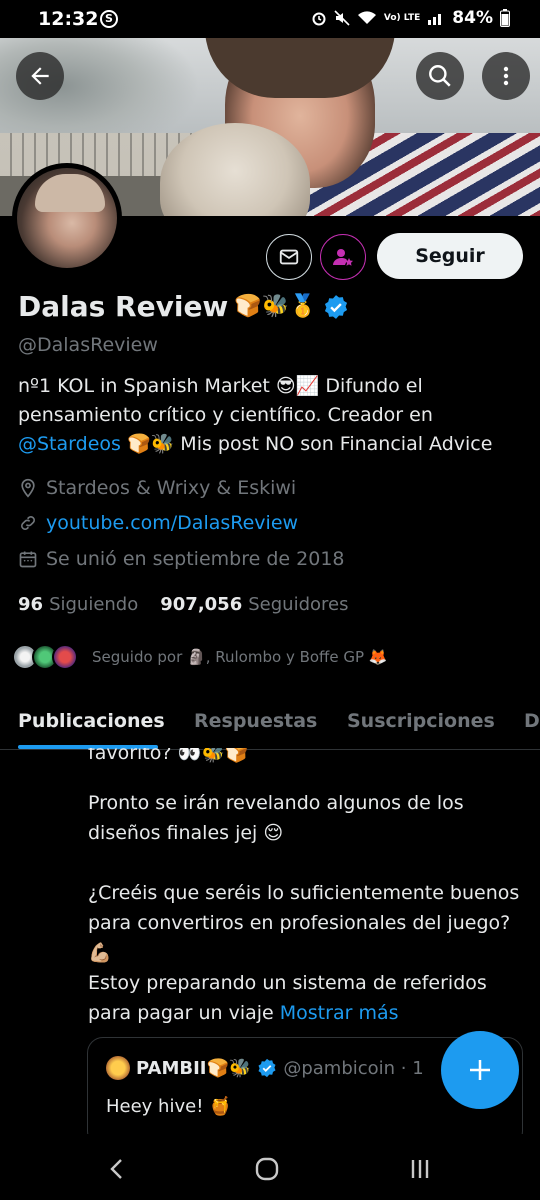 This screenshot has width=540, height=1200. I want to click on system-nav-bar, so click(270, 1167).